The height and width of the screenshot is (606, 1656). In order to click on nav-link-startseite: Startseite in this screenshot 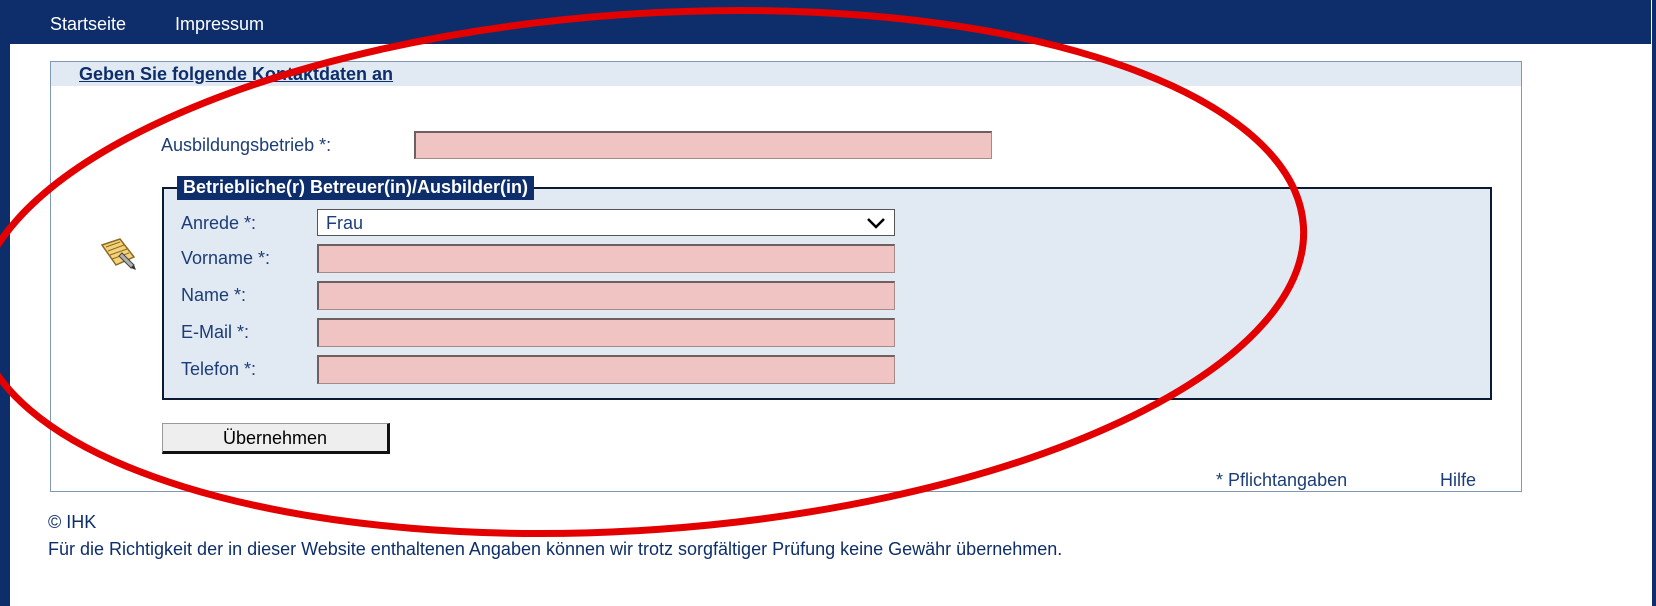, I will do `click(88, 24)`.